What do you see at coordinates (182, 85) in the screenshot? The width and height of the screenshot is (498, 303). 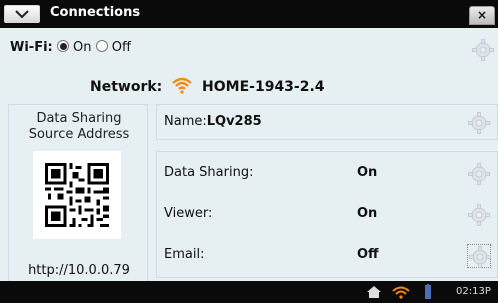 I see `wifi-signal-icon` at bounding box center [182, 85].